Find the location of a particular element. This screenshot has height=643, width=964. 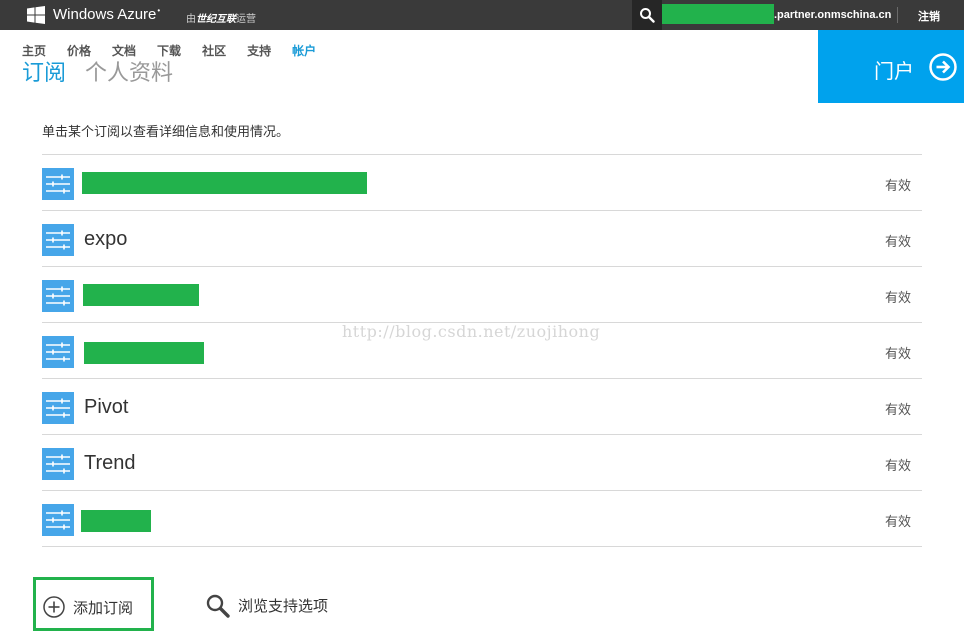

browse-support-label: 浏览支持选项 is located at coordinates (283, 606).